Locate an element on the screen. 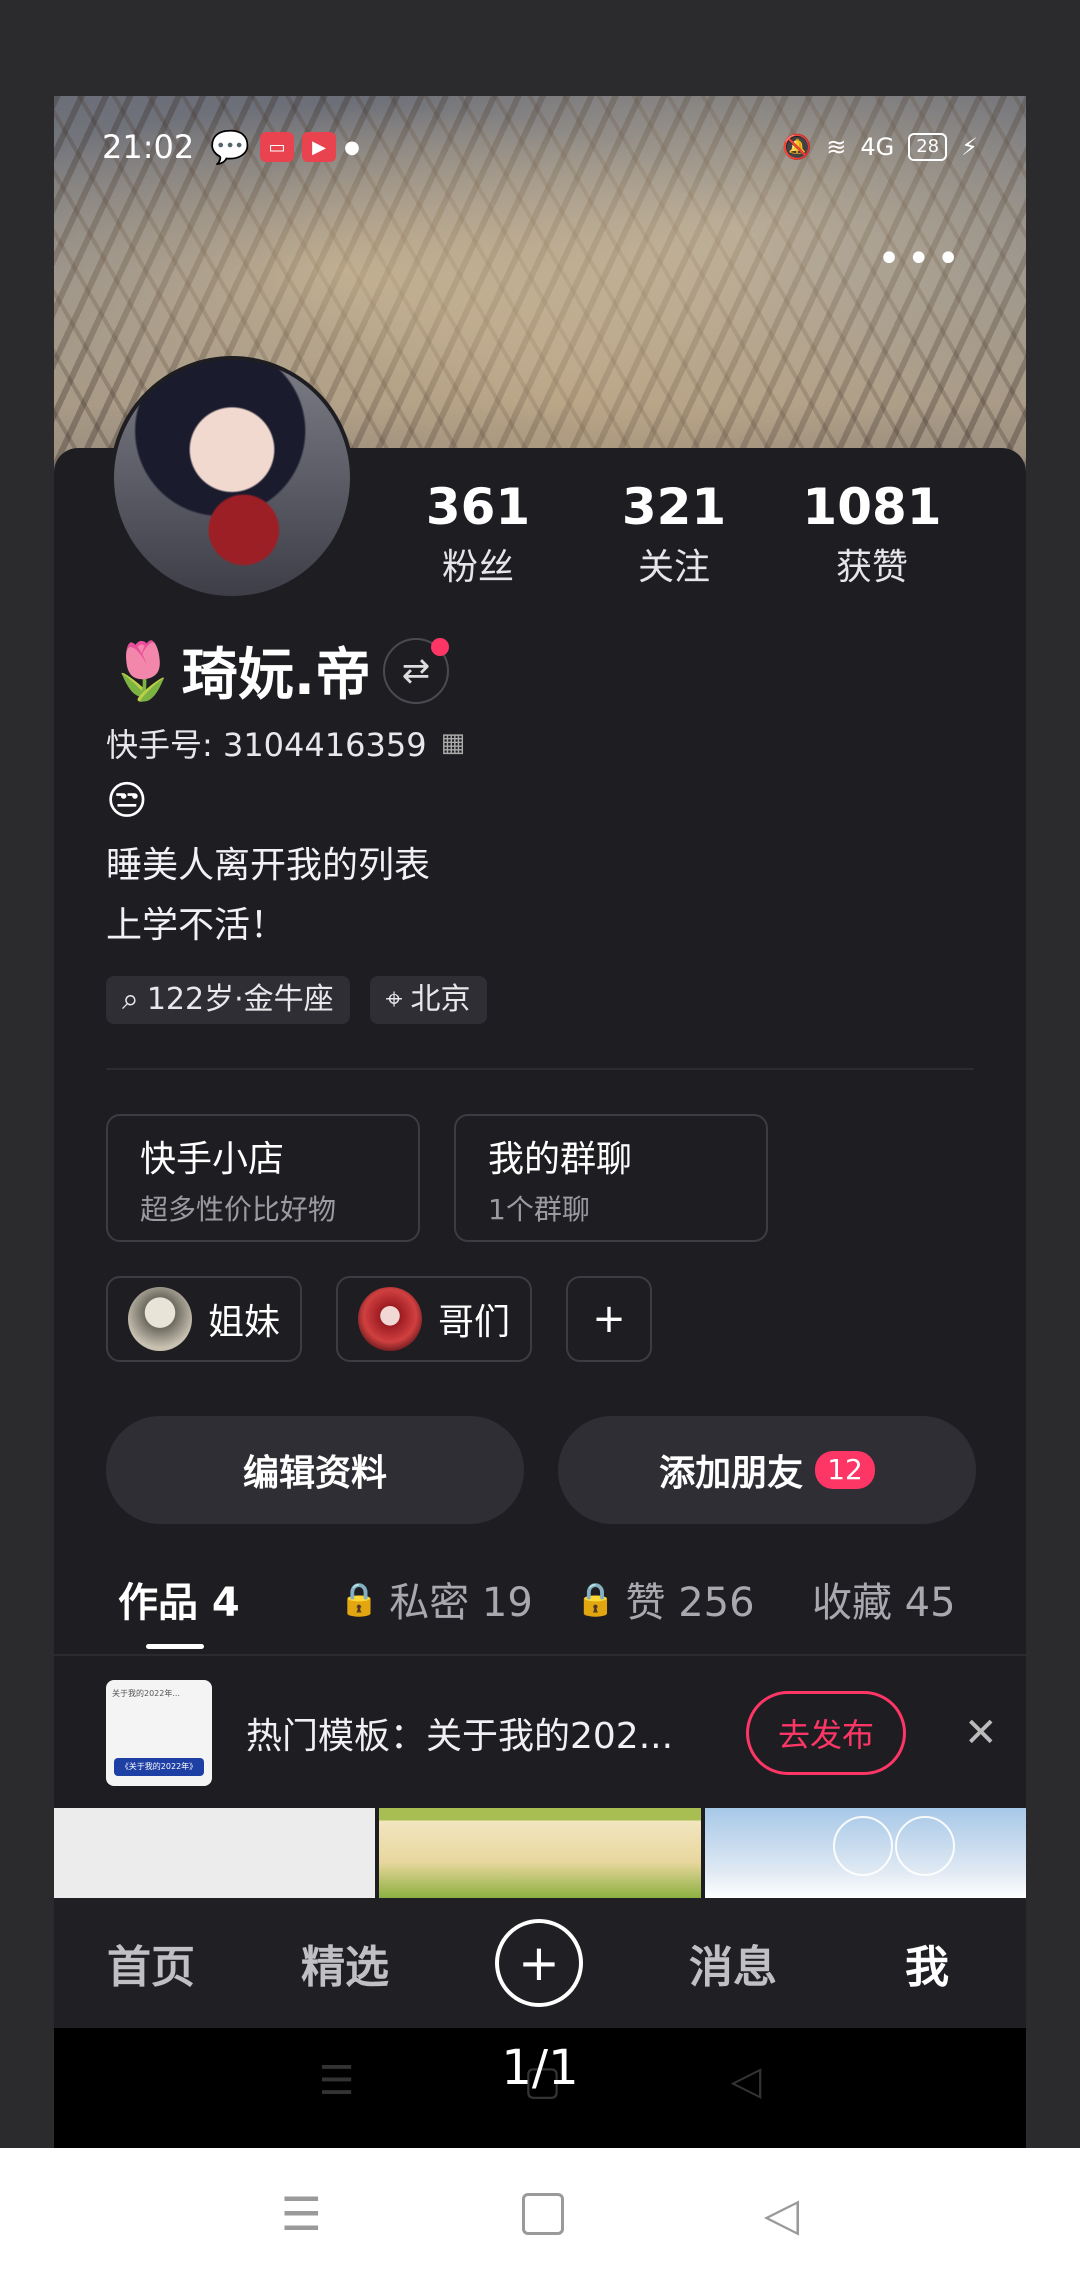  stat-likes: 1081 获赞 is located at coordinates (872, 534).